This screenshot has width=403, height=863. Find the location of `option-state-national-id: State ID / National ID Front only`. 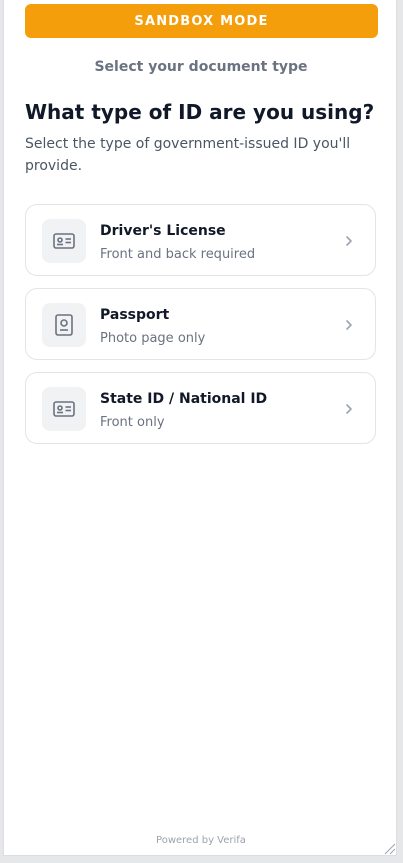

option-state-national-id: State ID / National ID Front only is located at coordinates (200, 408).